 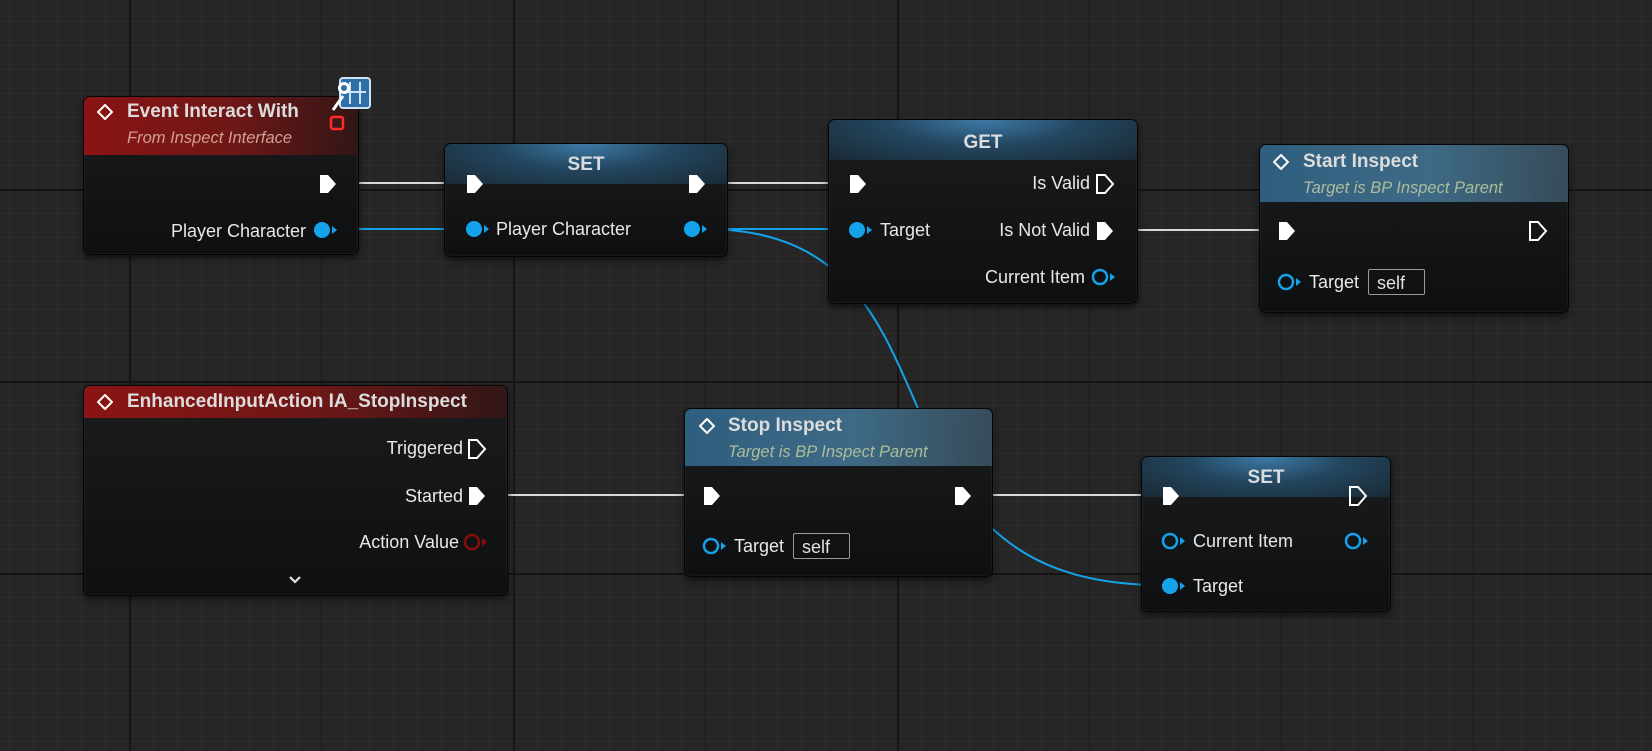 What do you see at coordinates (1034, 277) in the screenshot?
I see `current-item-output-label: Current Item` at bounding box center [1034, 277].